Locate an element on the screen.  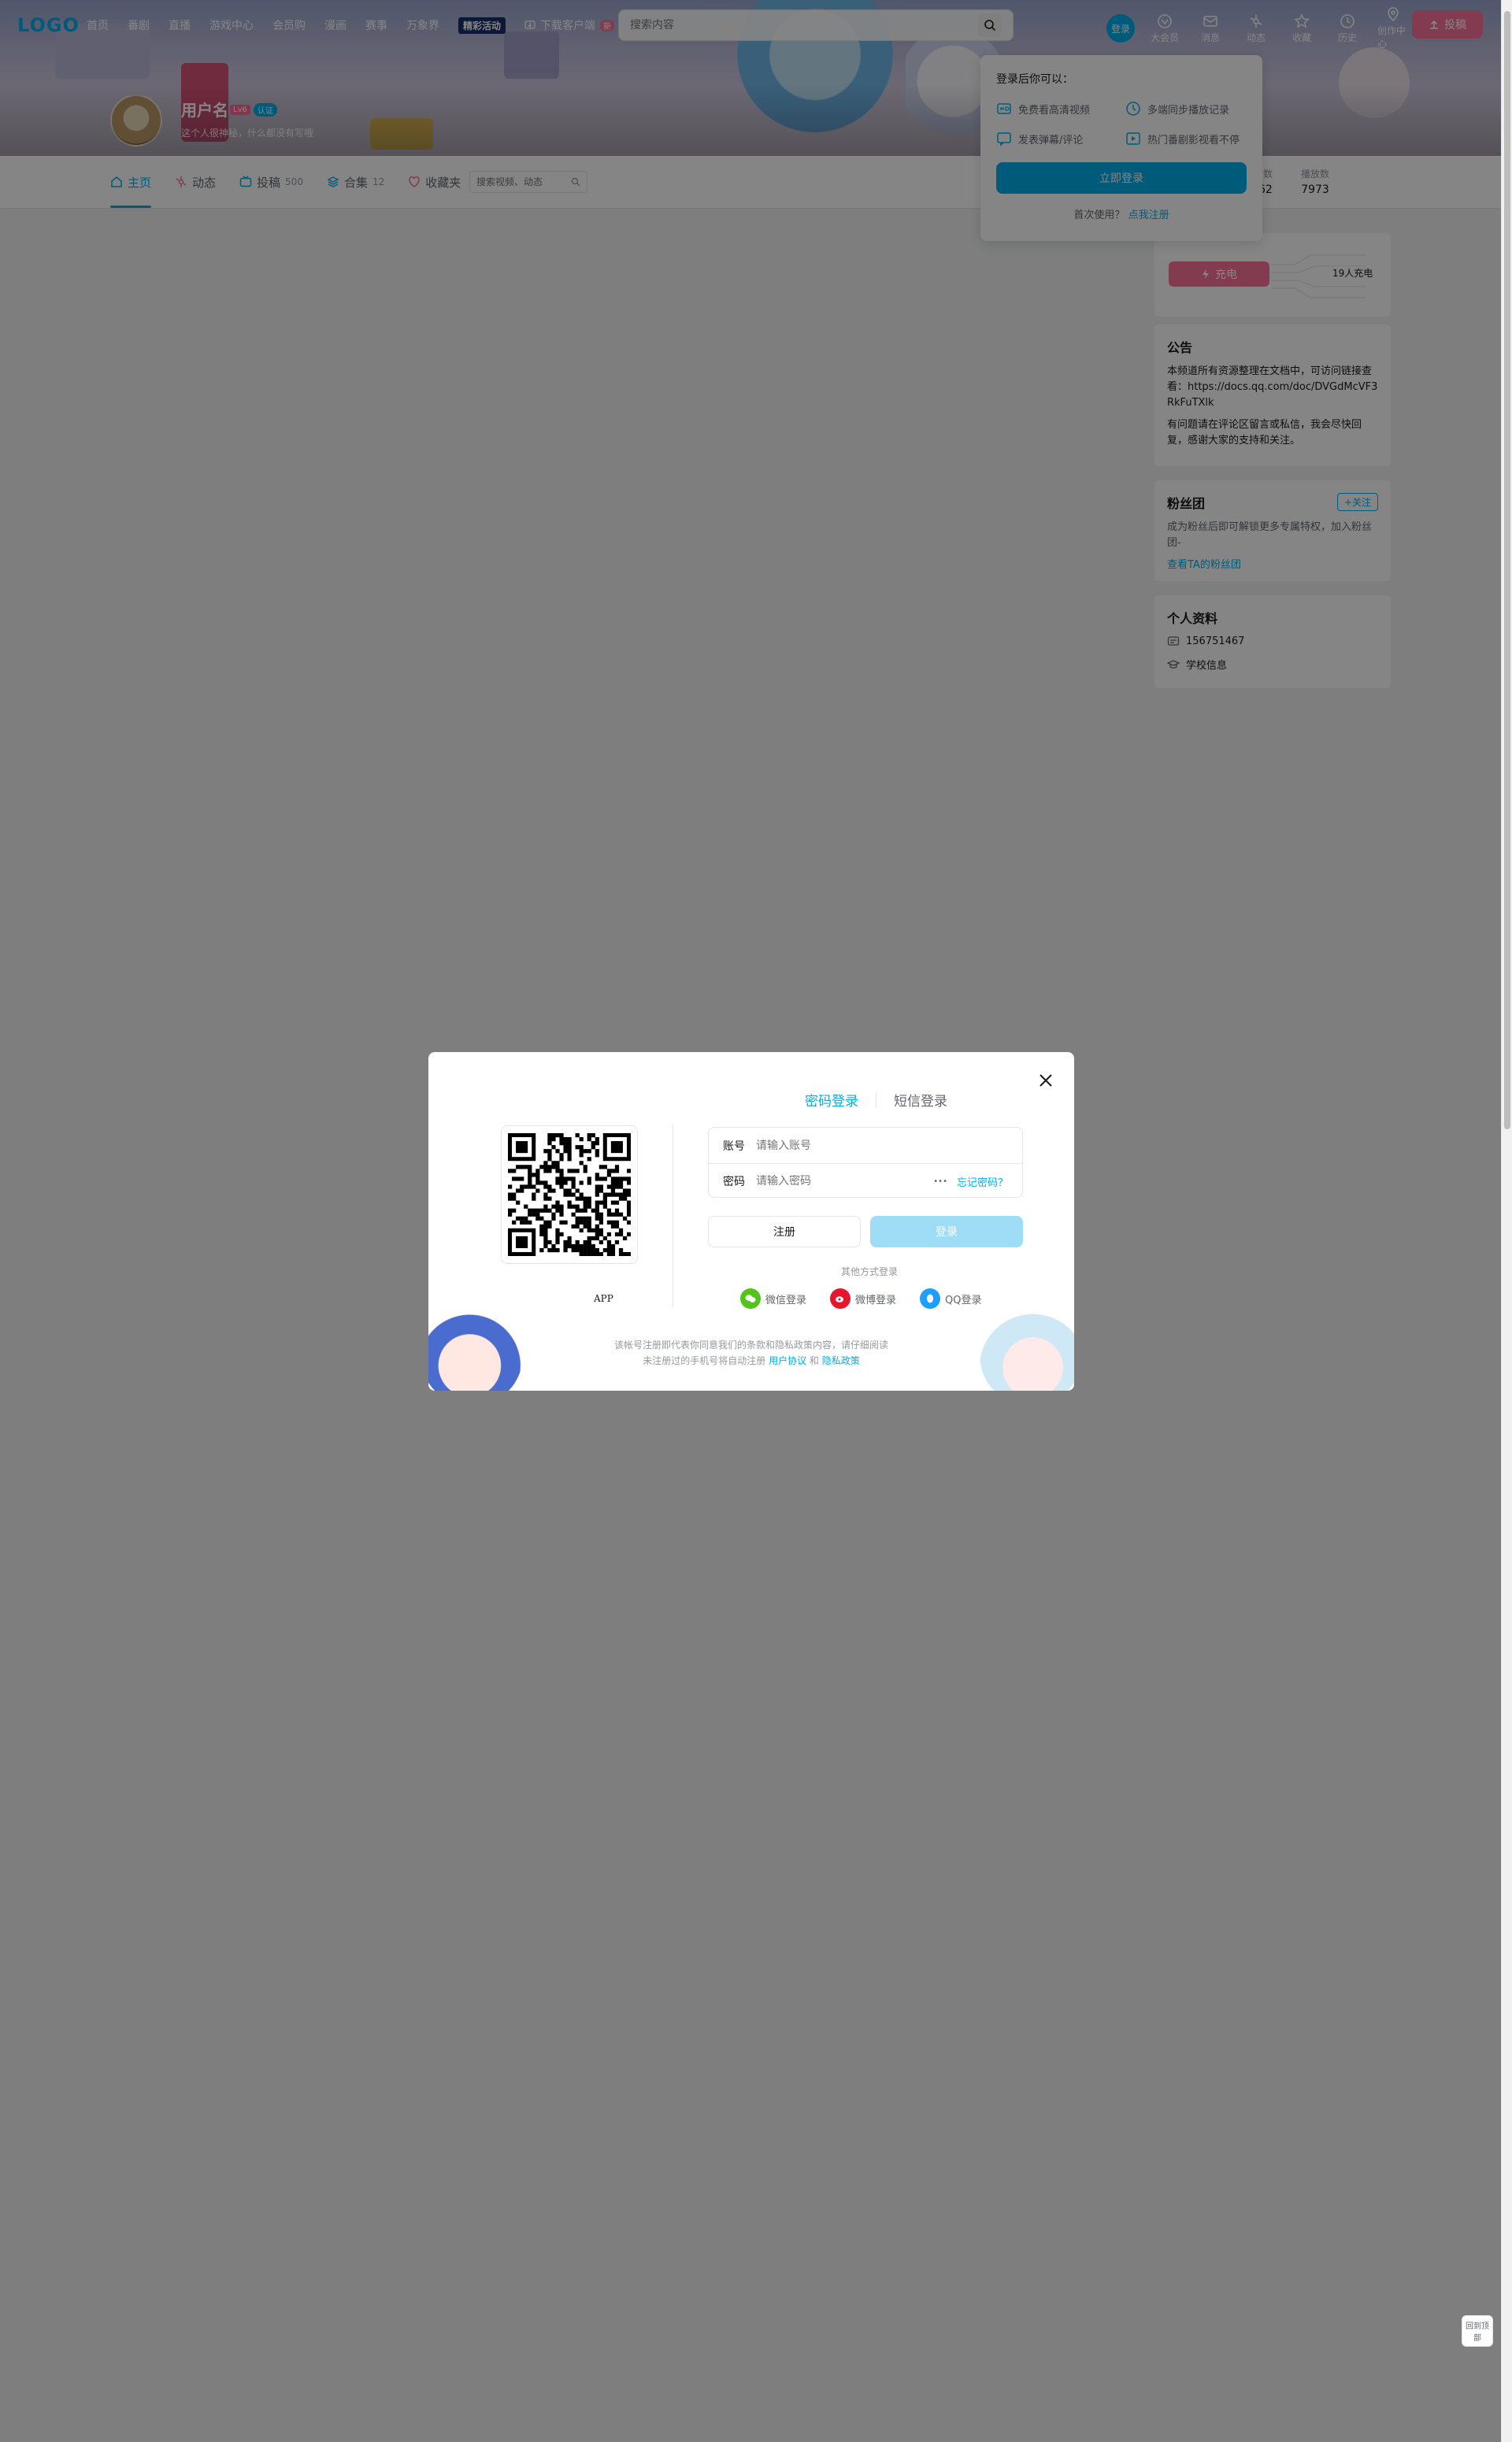
login-form: 账号 密码 ••• 忘记密码？ is located at coordinates (865, 1162).